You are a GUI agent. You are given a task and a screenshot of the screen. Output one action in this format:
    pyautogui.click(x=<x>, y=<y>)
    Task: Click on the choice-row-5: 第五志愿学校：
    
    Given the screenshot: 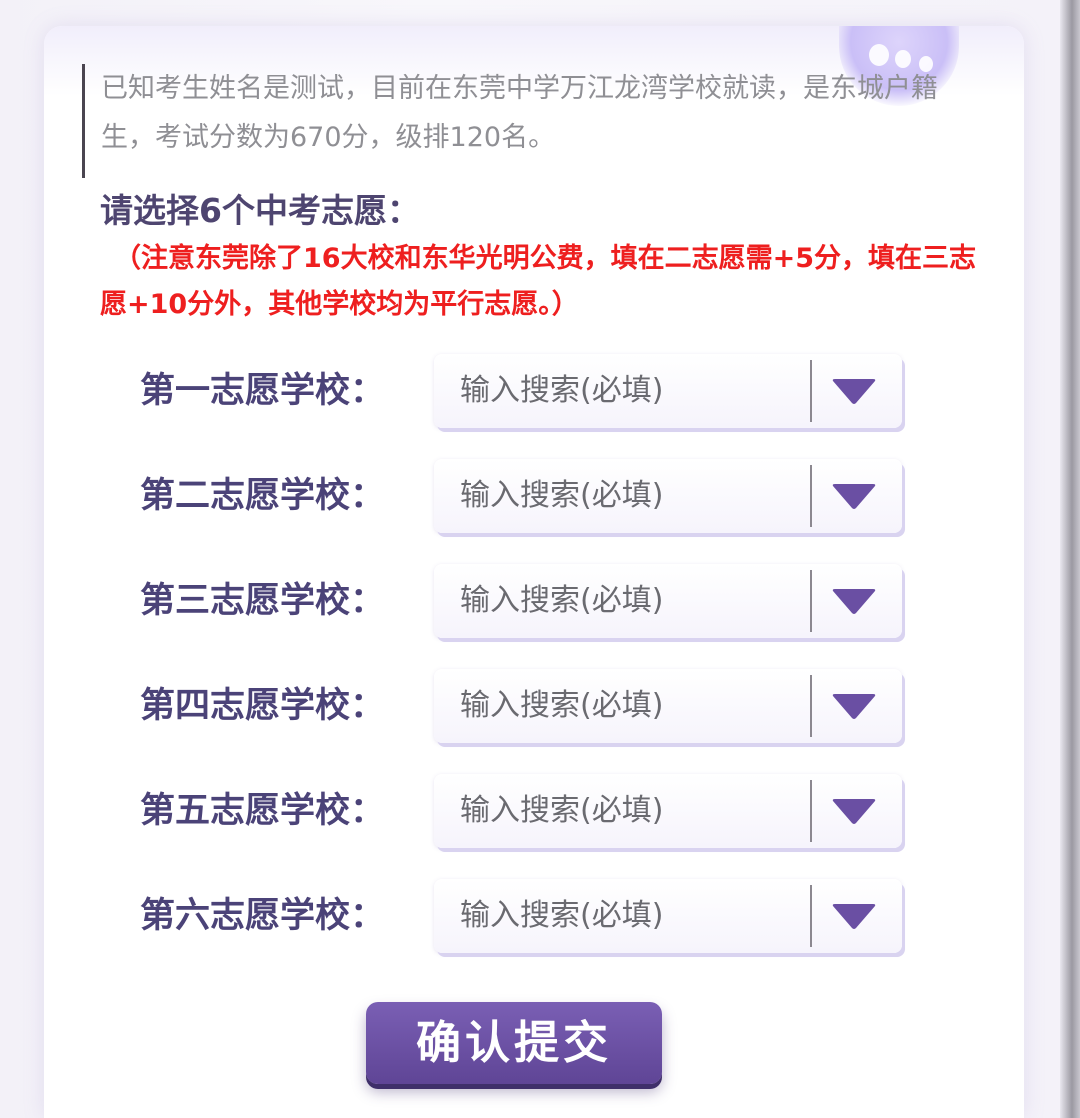 What is the action you would take?
    pyautogui.click(x=525, y=811)
    